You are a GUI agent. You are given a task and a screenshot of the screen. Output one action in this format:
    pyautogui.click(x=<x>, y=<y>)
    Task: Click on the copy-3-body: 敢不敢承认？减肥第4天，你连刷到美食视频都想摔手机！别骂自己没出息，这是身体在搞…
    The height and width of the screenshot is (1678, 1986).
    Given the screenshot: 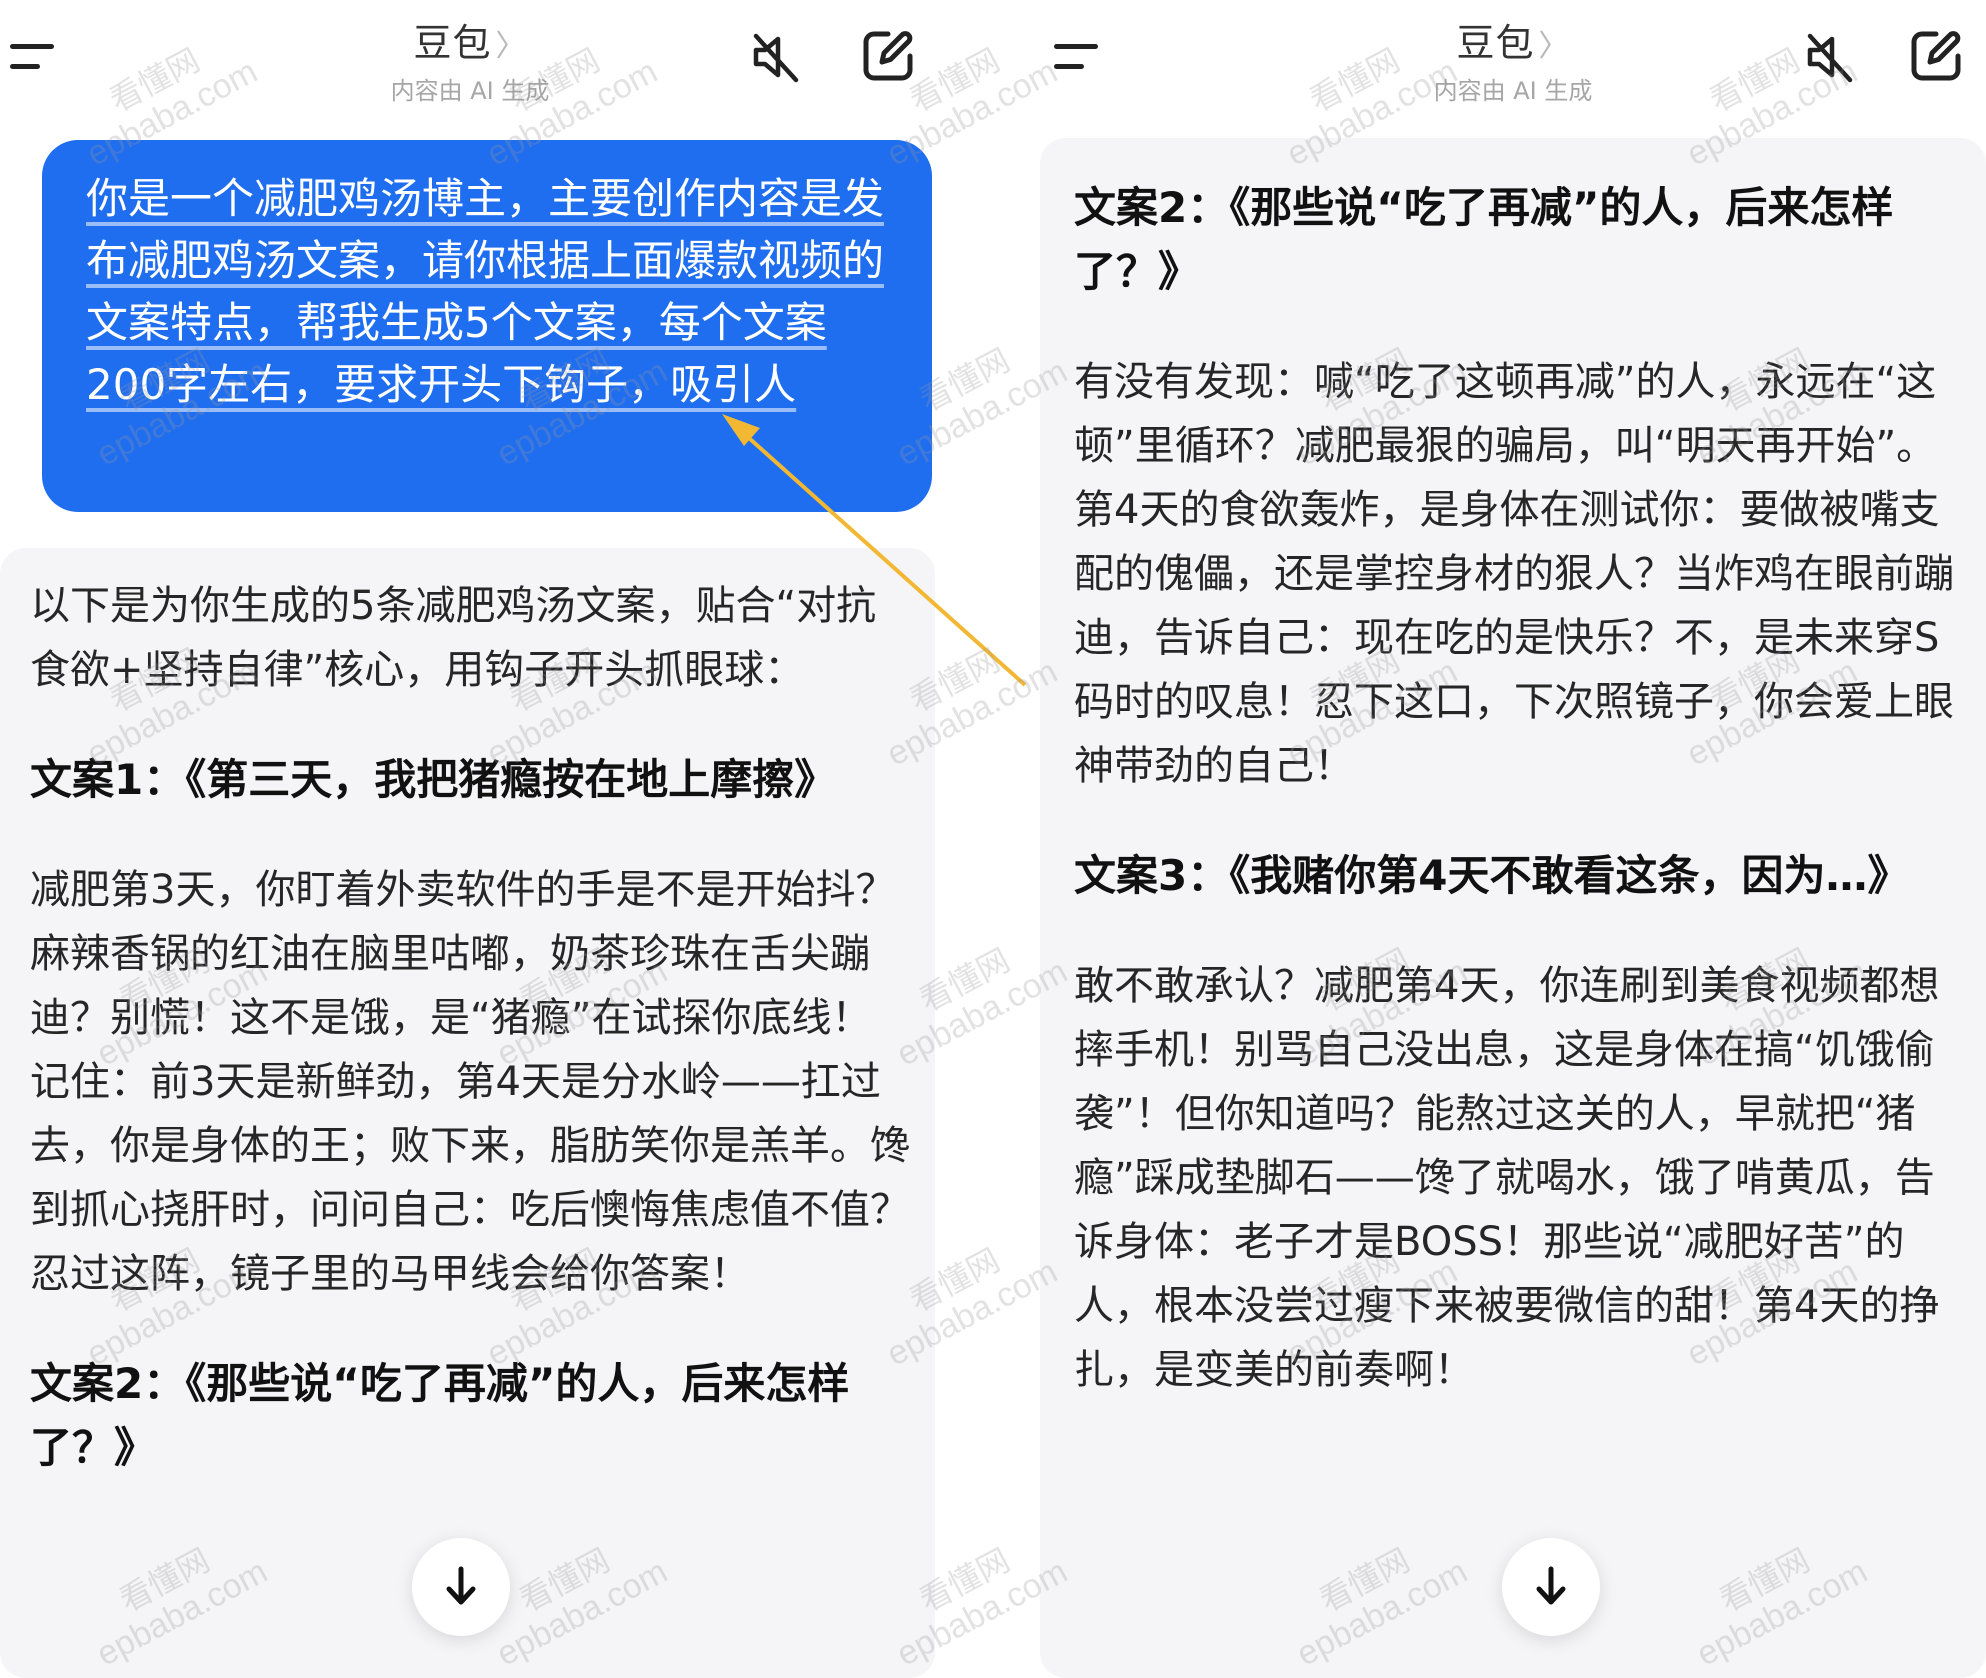 What is the action you would take?
    pyautogui.click(x=1507, y=1178)
    